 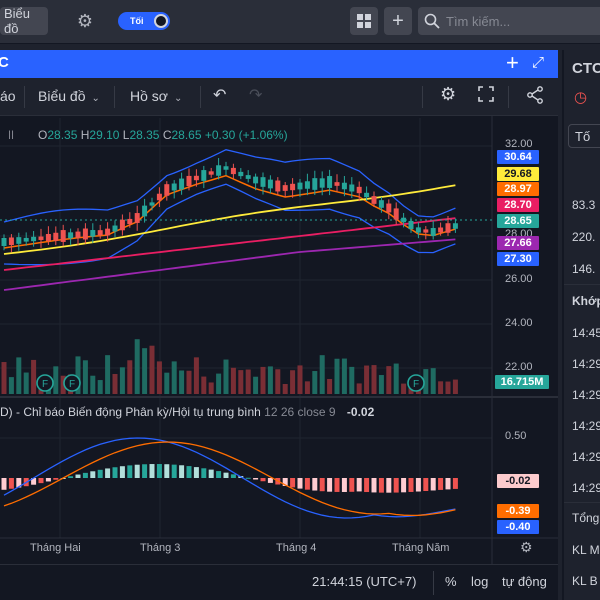 What do you see at coordinates (229, 264) in the screenshot?
I see `ma-purple` at bounding box center [229, 264].